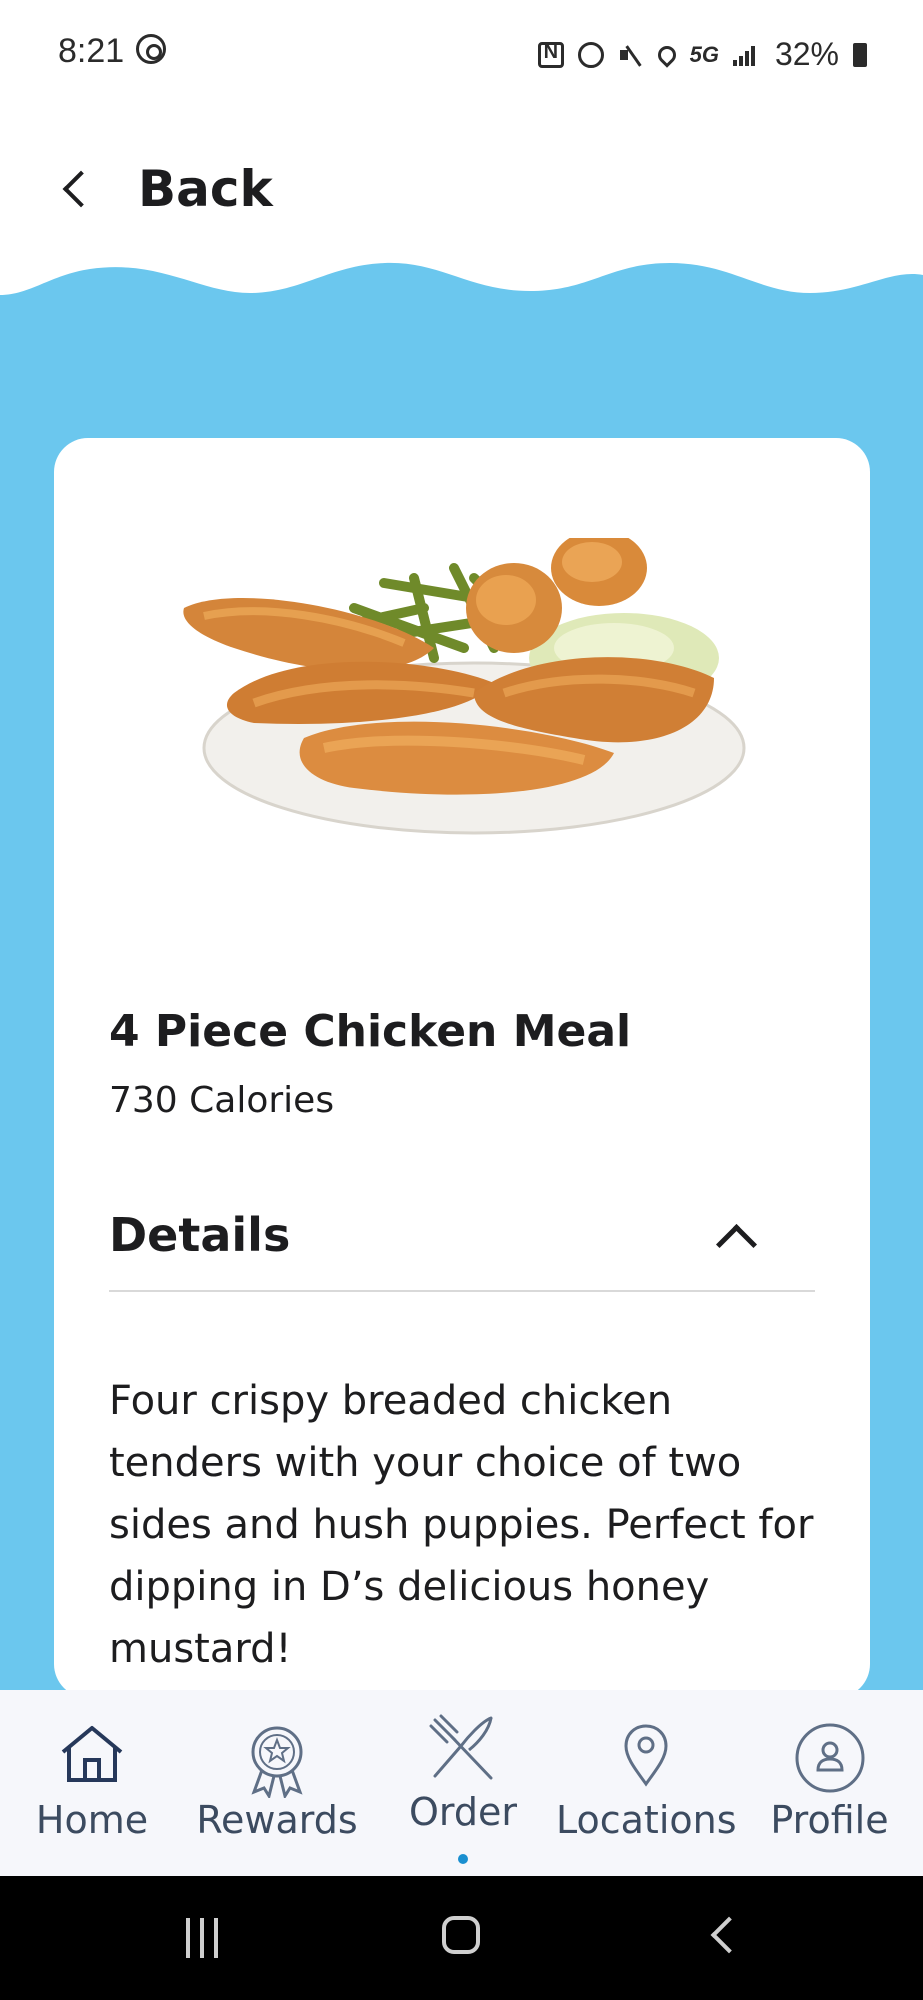 This screenshot has height=2000, width=923. I want to click on profile-icon, so click(829, 1758).